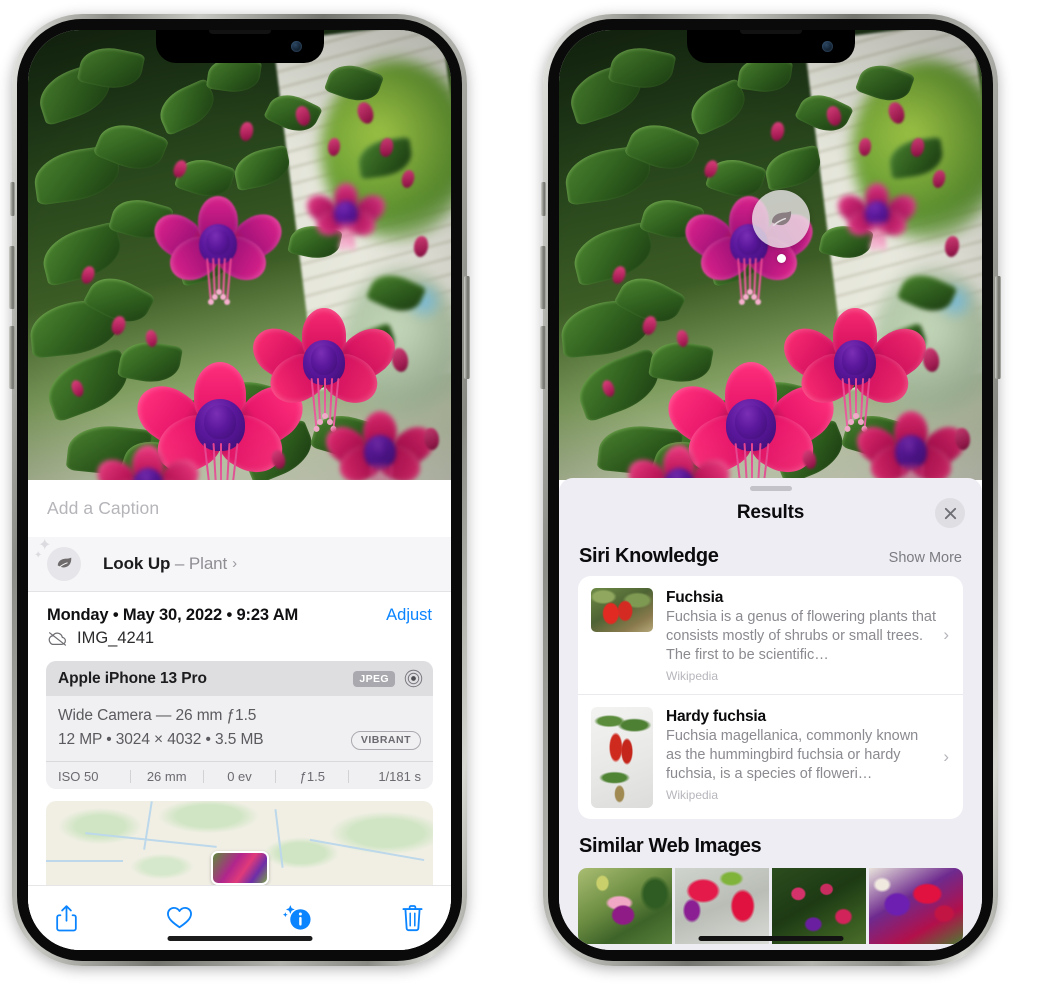  I want to click on exif-iso: ISO 50, so click(78, 777).